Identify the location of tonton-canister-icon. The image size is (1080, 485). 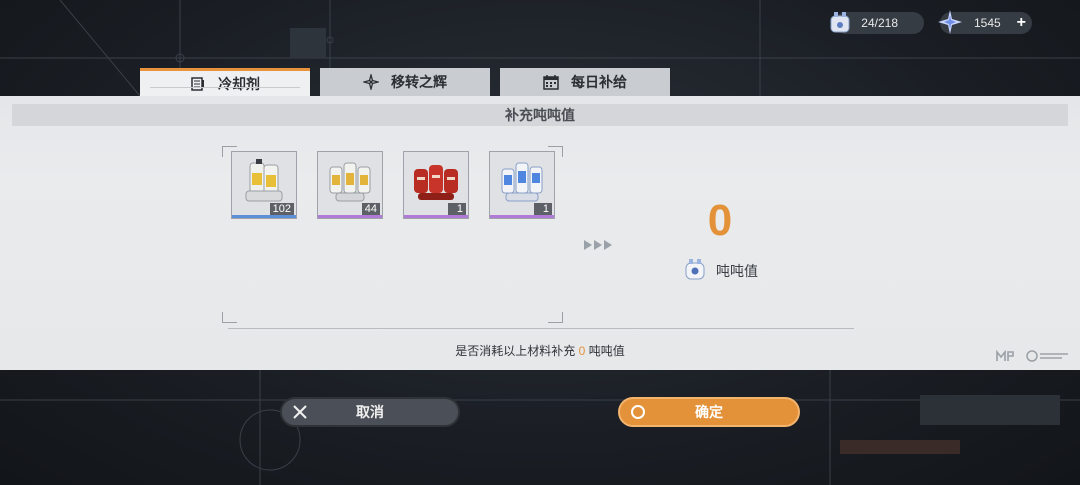
(695, 269).